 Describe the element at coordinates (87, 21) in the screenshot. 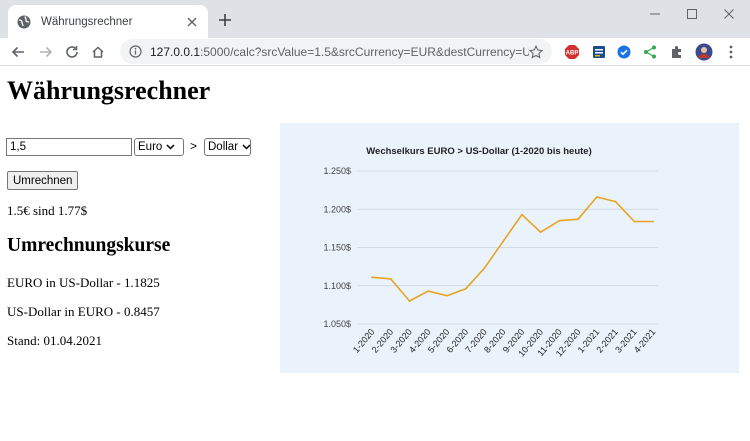

I see `tab-title: Währungsrechner` at that location.